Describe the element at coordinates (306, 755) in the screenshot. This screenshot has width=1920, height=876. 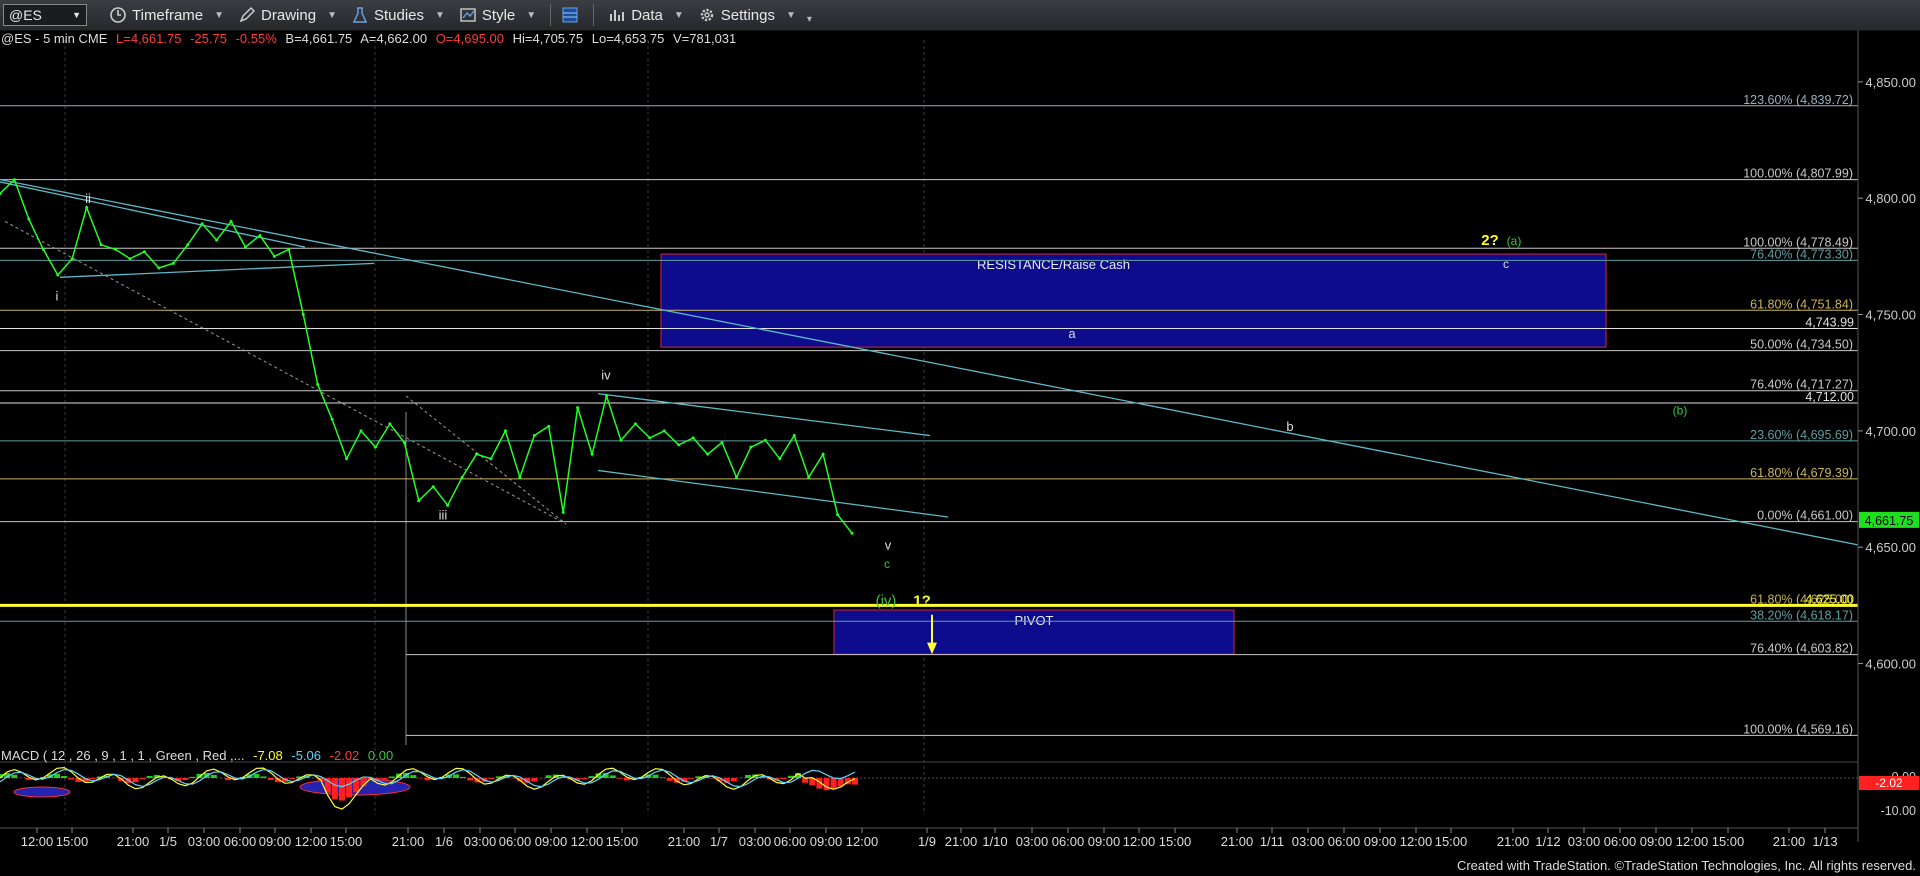
I see `macd-signal: -5.06` at that location.